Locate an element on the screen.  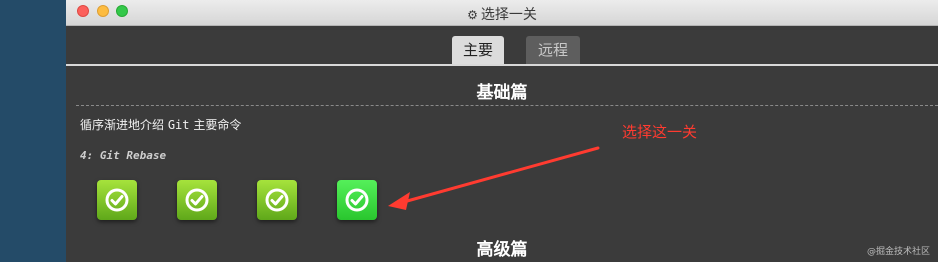
annotation-label: 选择这一关 is located at coordinates (660, 132).